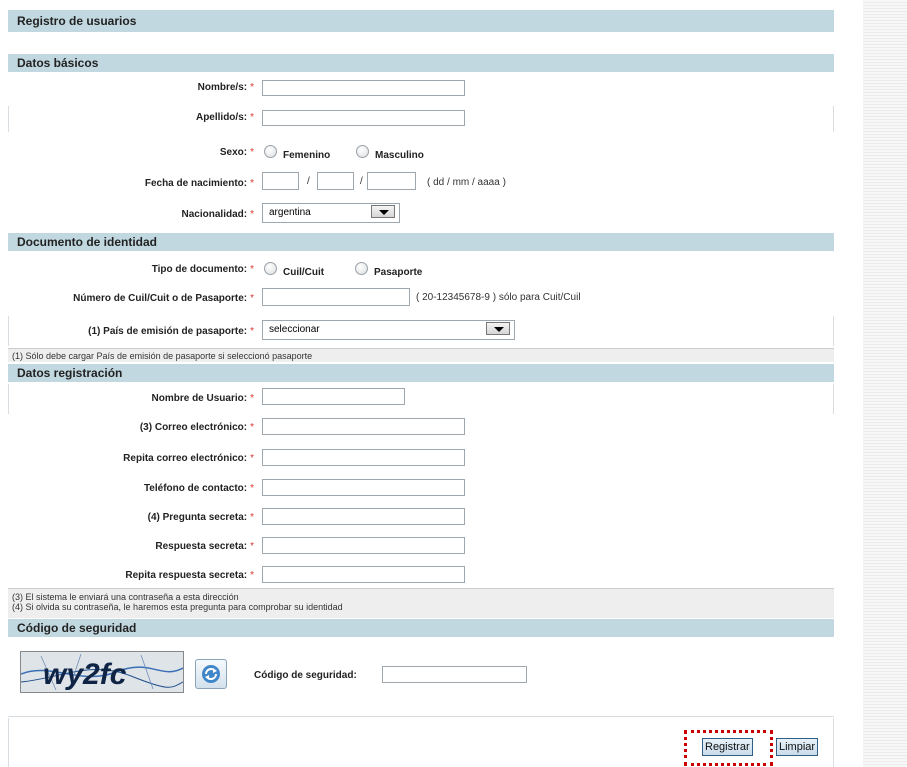  I want to click on captcha-image: wy2fc, so click(102, 672).